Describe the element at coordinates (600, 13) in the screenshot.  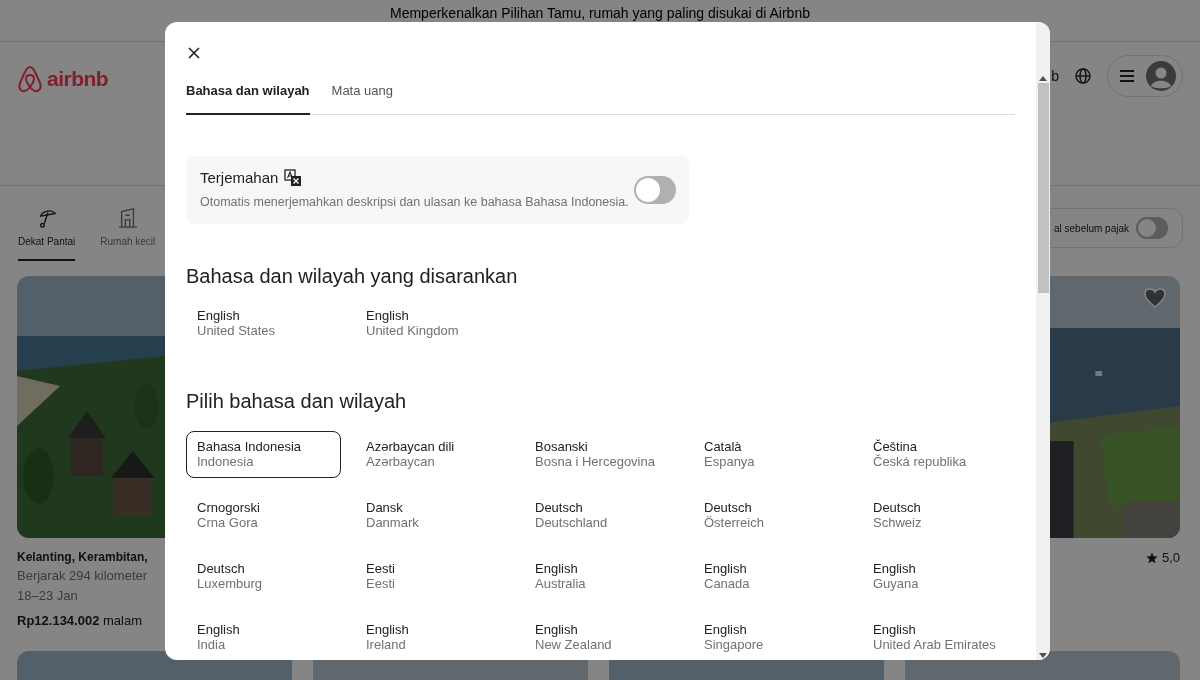
I see `banner-text: Memperkenalkan Pilihan Tamu, rumah yang paling disukai di Airbnb` at that location.